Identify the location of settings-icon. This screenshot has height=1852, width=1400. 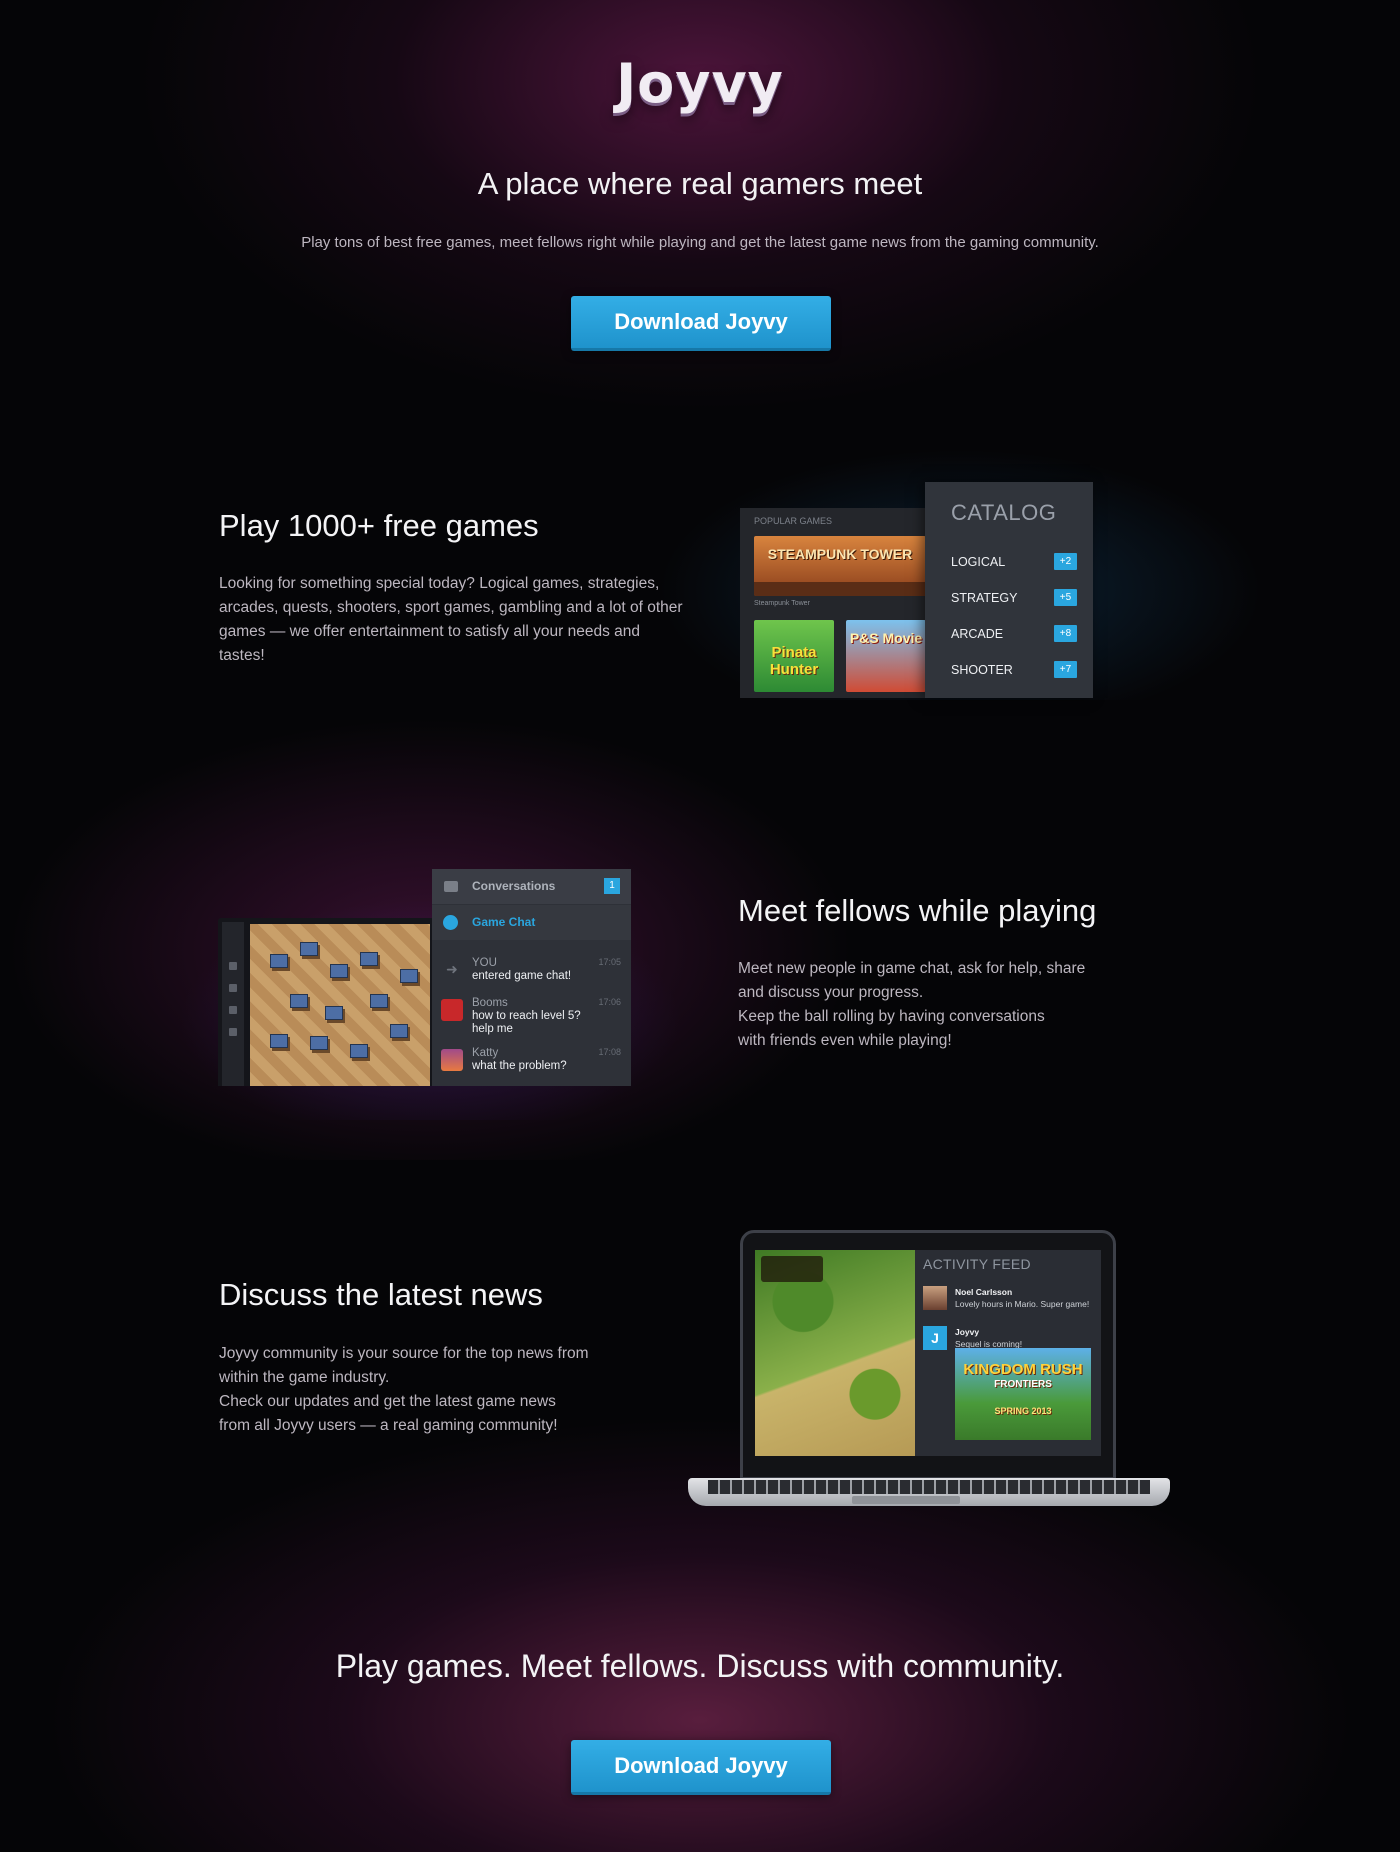
(233, 1032).